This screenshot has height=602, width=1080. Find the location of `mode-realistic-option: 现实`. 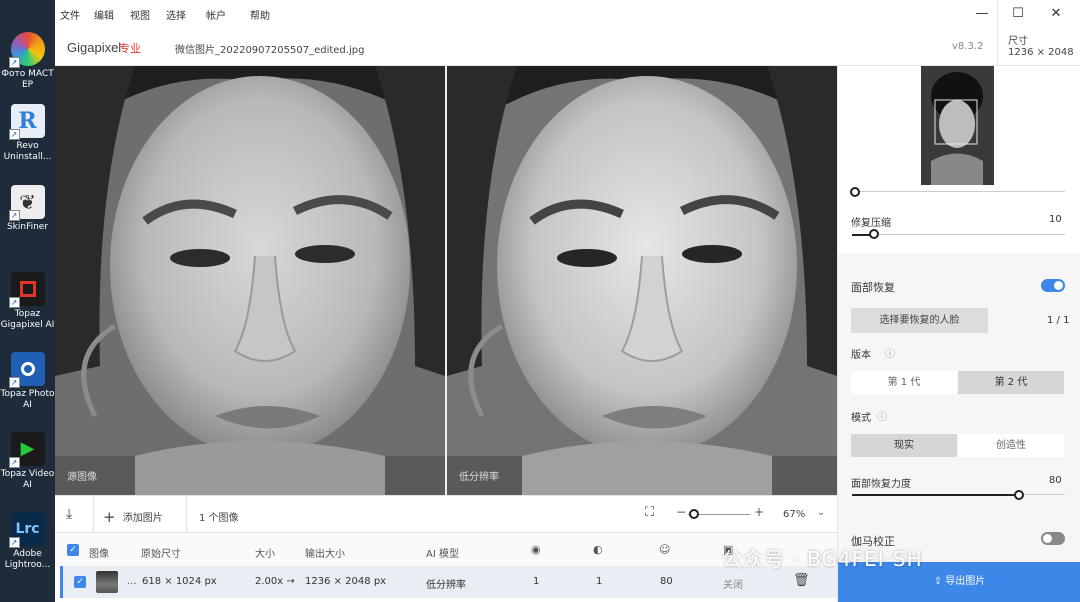

mode-realistic-option: 现实 is located at coordinates (904, 445).